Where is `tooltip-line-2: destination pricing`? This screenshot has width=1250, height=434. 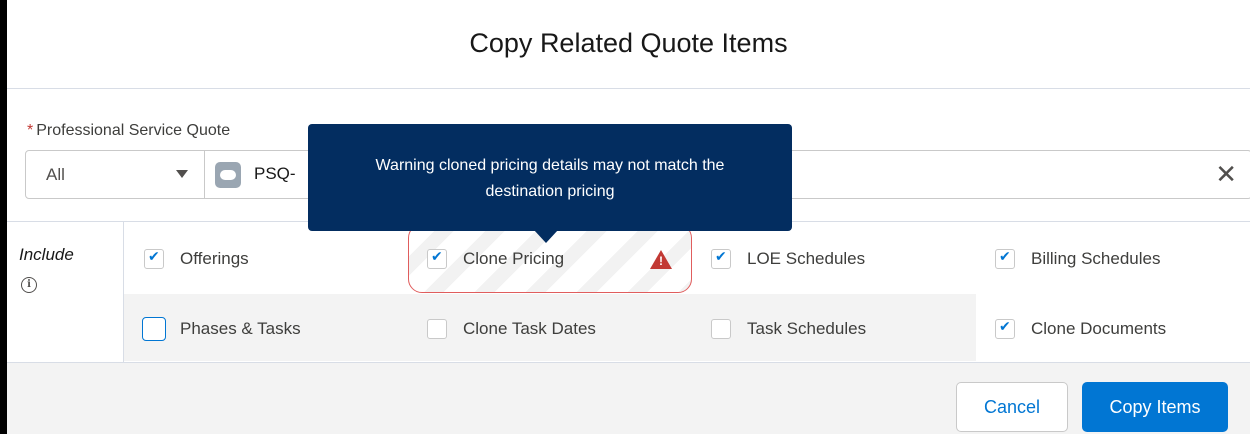 tooltip-line-2: destination pricing is located at coordinates (550, 191).